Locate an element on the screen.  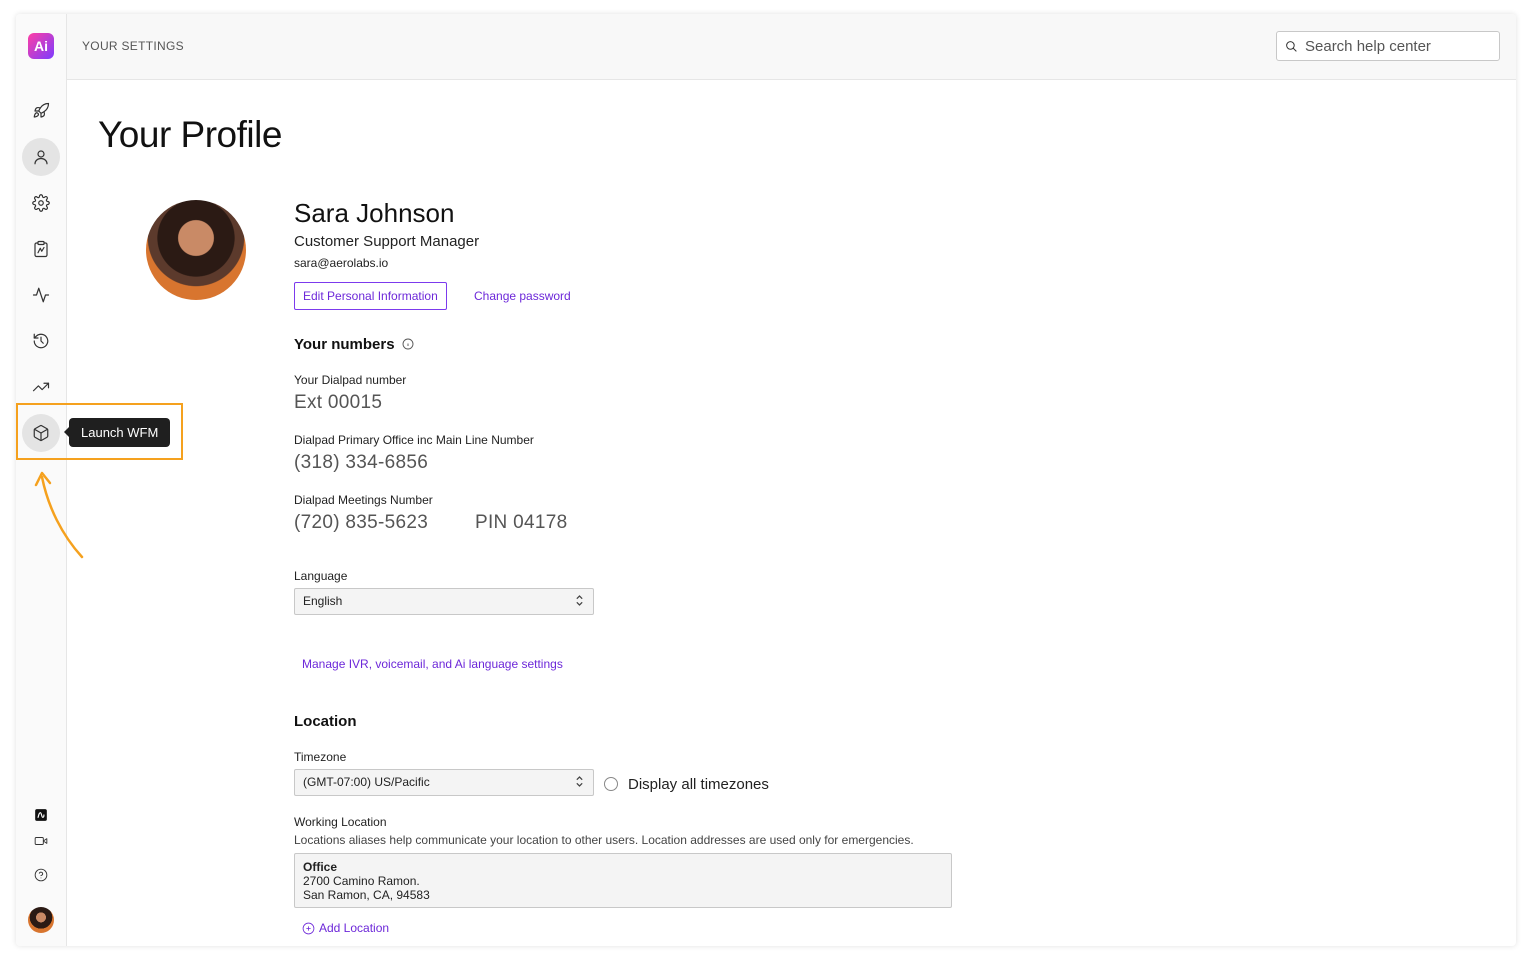
plus-circle-icon is located at coordinates (308, 928).